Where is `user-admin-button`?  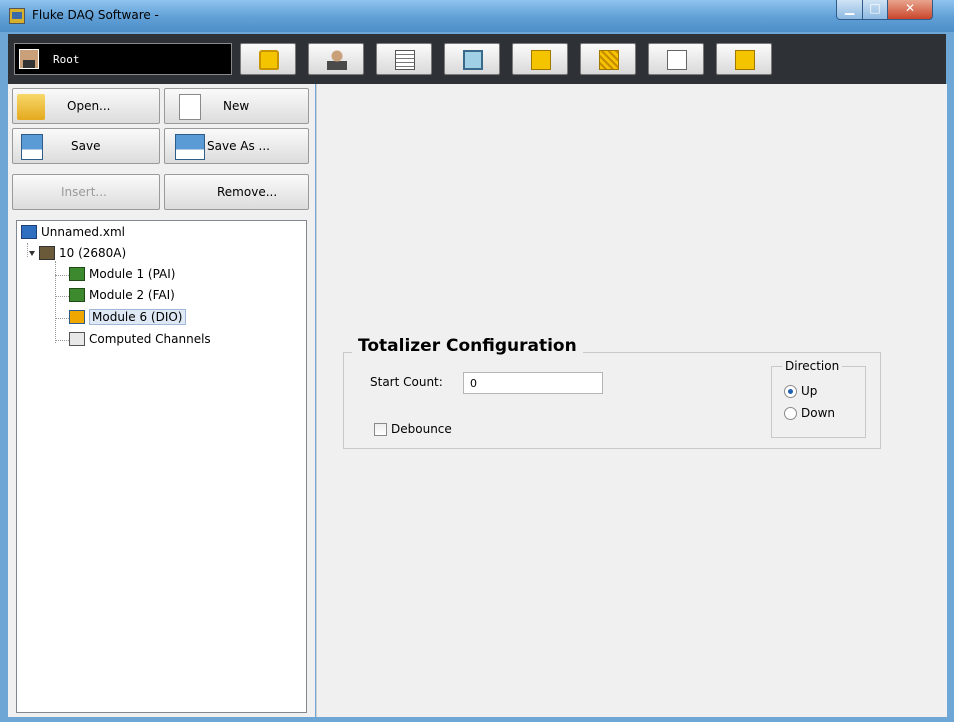 user-admin-button is located at coordinates (336, 59).